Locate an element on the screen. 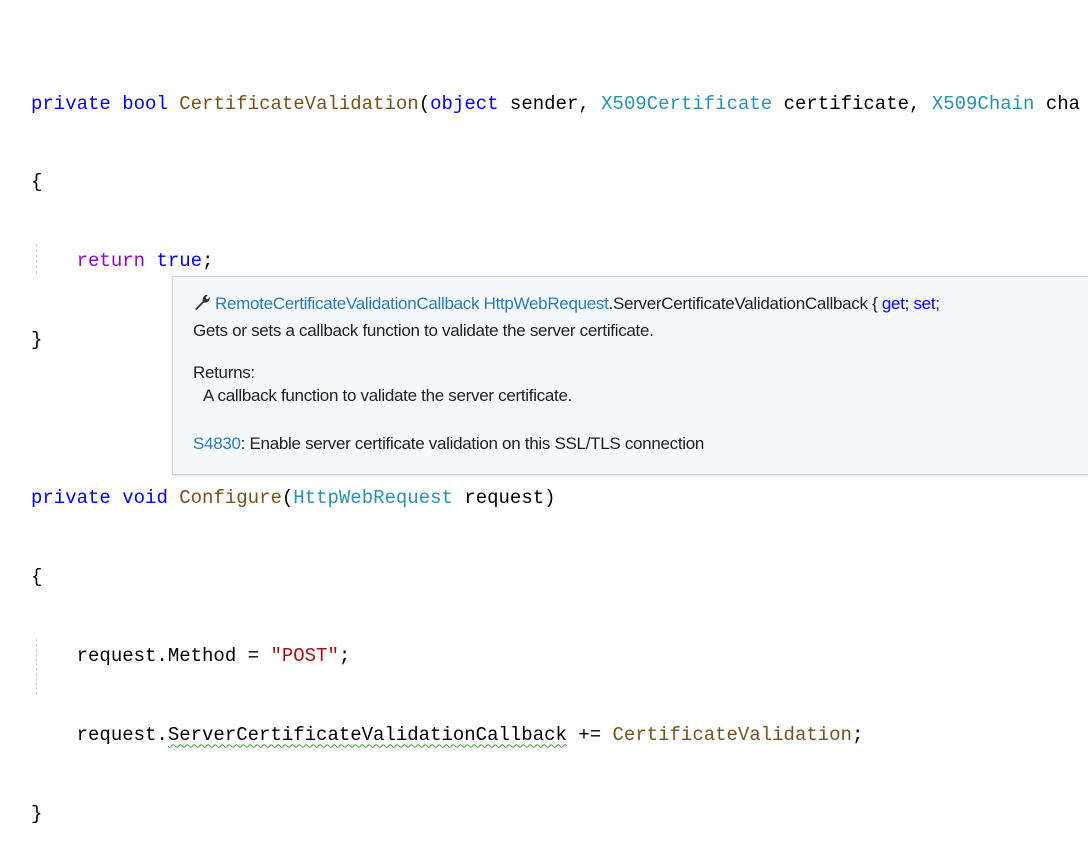  keyword: object is located at coordinates (464, 103).